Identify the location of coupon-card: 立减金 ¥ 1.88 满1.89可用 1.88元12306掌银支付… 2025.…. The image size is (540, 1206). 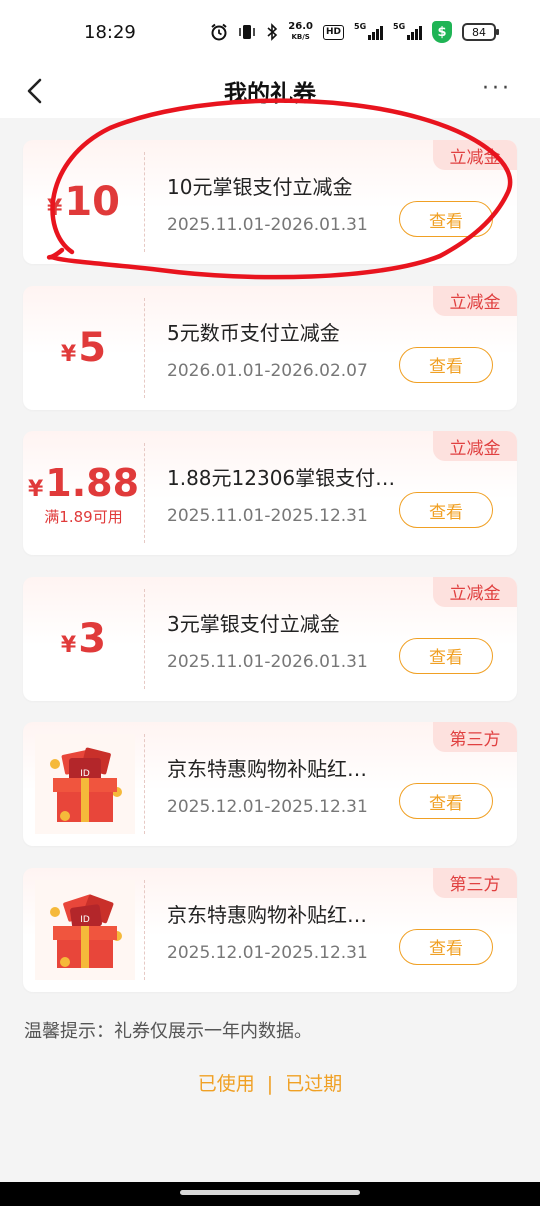
(270, 493).